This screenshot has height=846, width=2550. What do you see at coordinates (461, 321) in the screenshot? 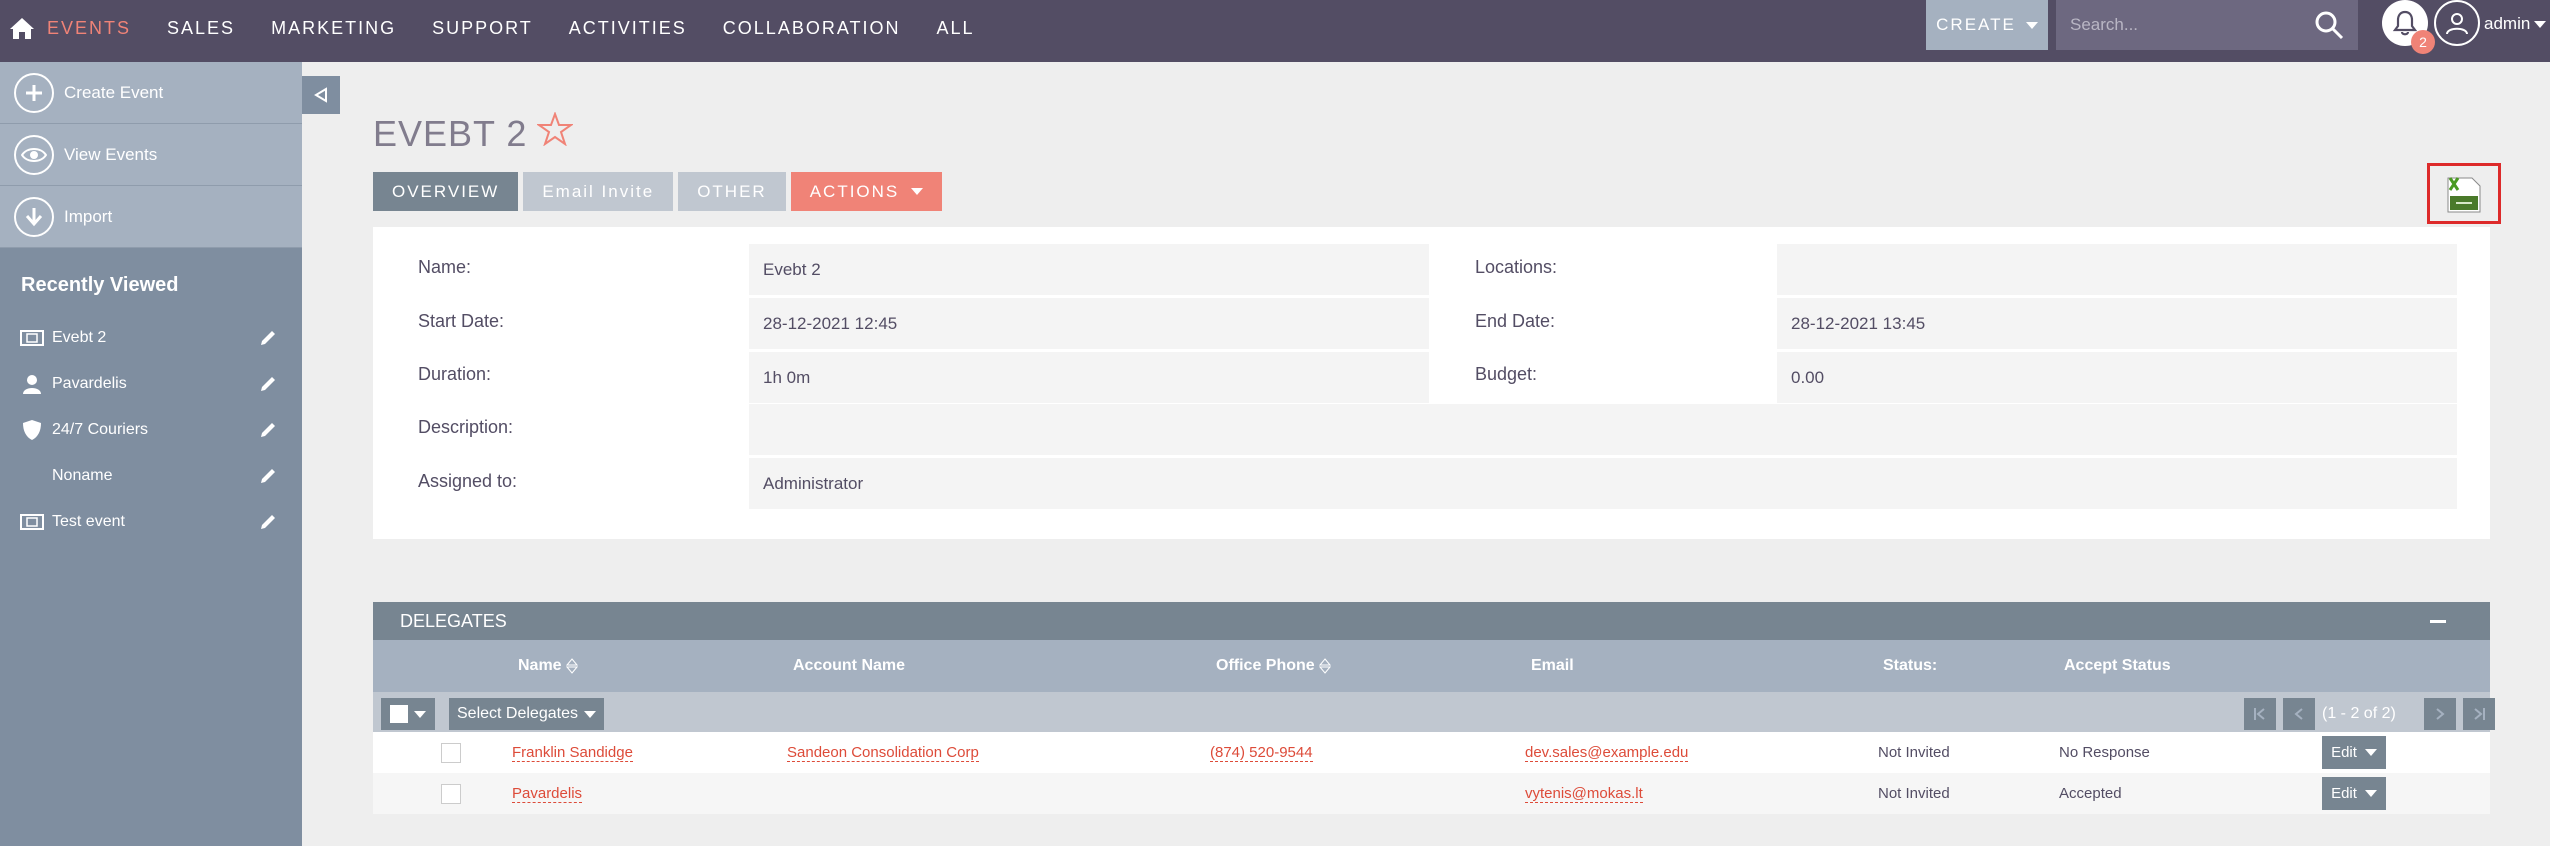
I see `field-label-start-date: Start Date:` at bounding box center [461, 321].